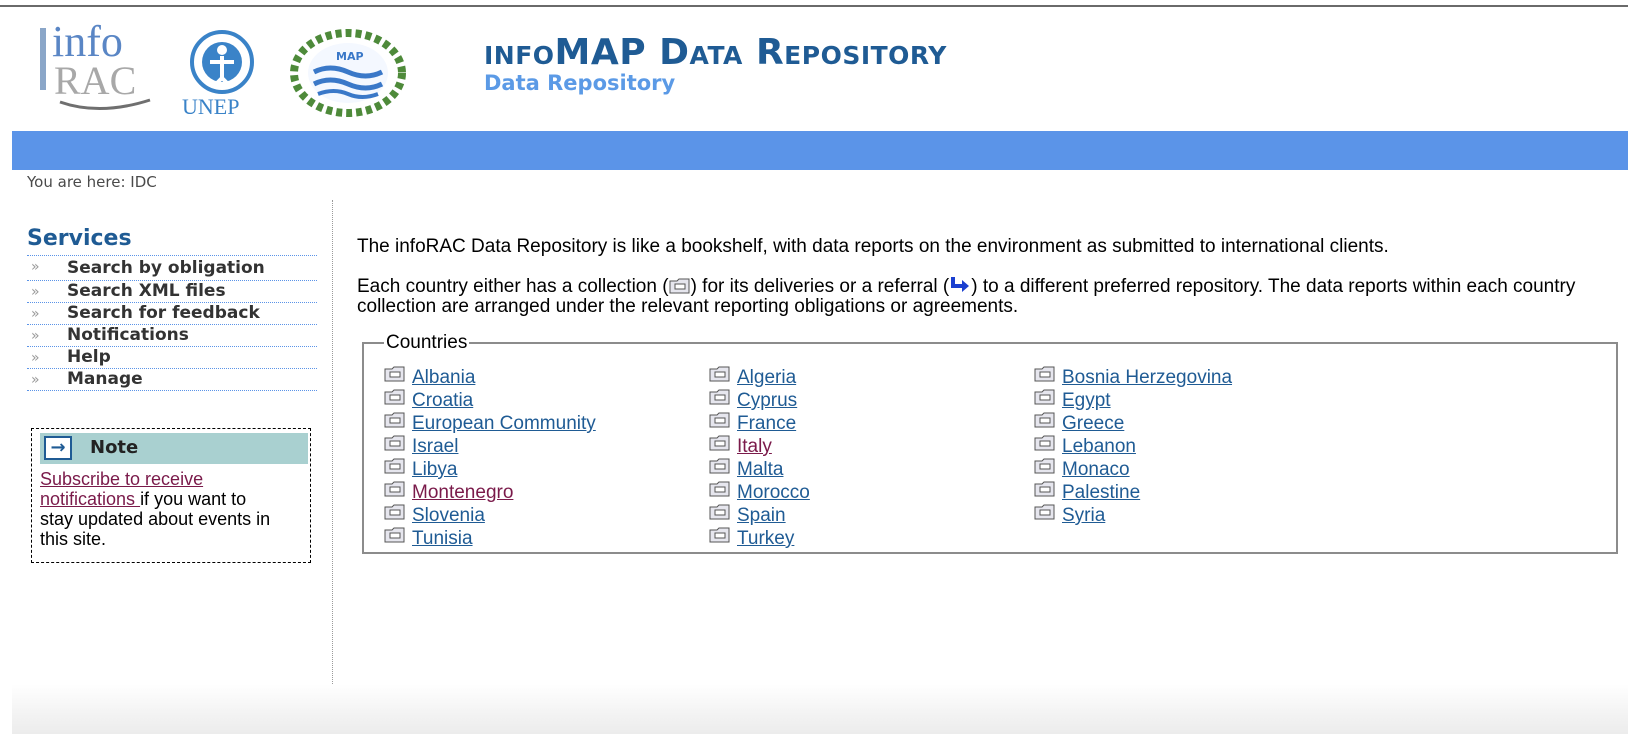  I want to click on country-item: Algeria, so click(759, 377).